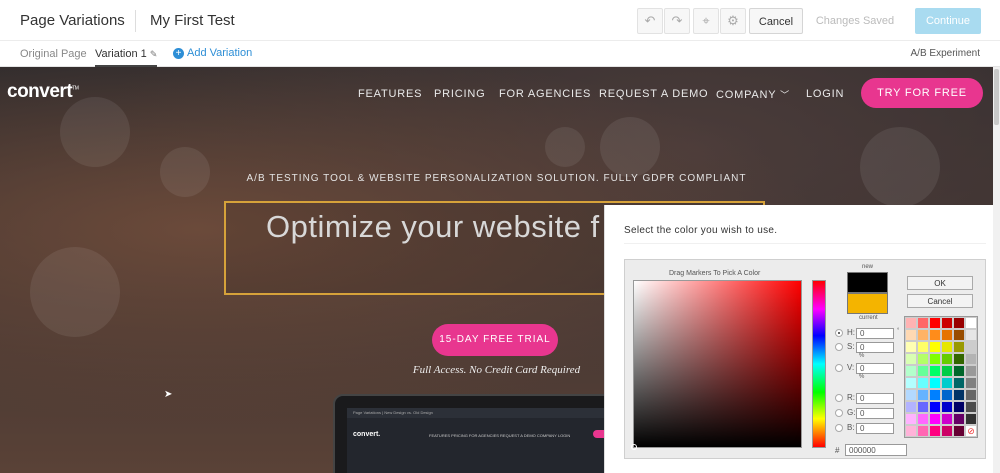  What do you see at coordinates (677, 21) in the screenshot?
I see `redo-icon: ↷` at bounding box center [677, 21].